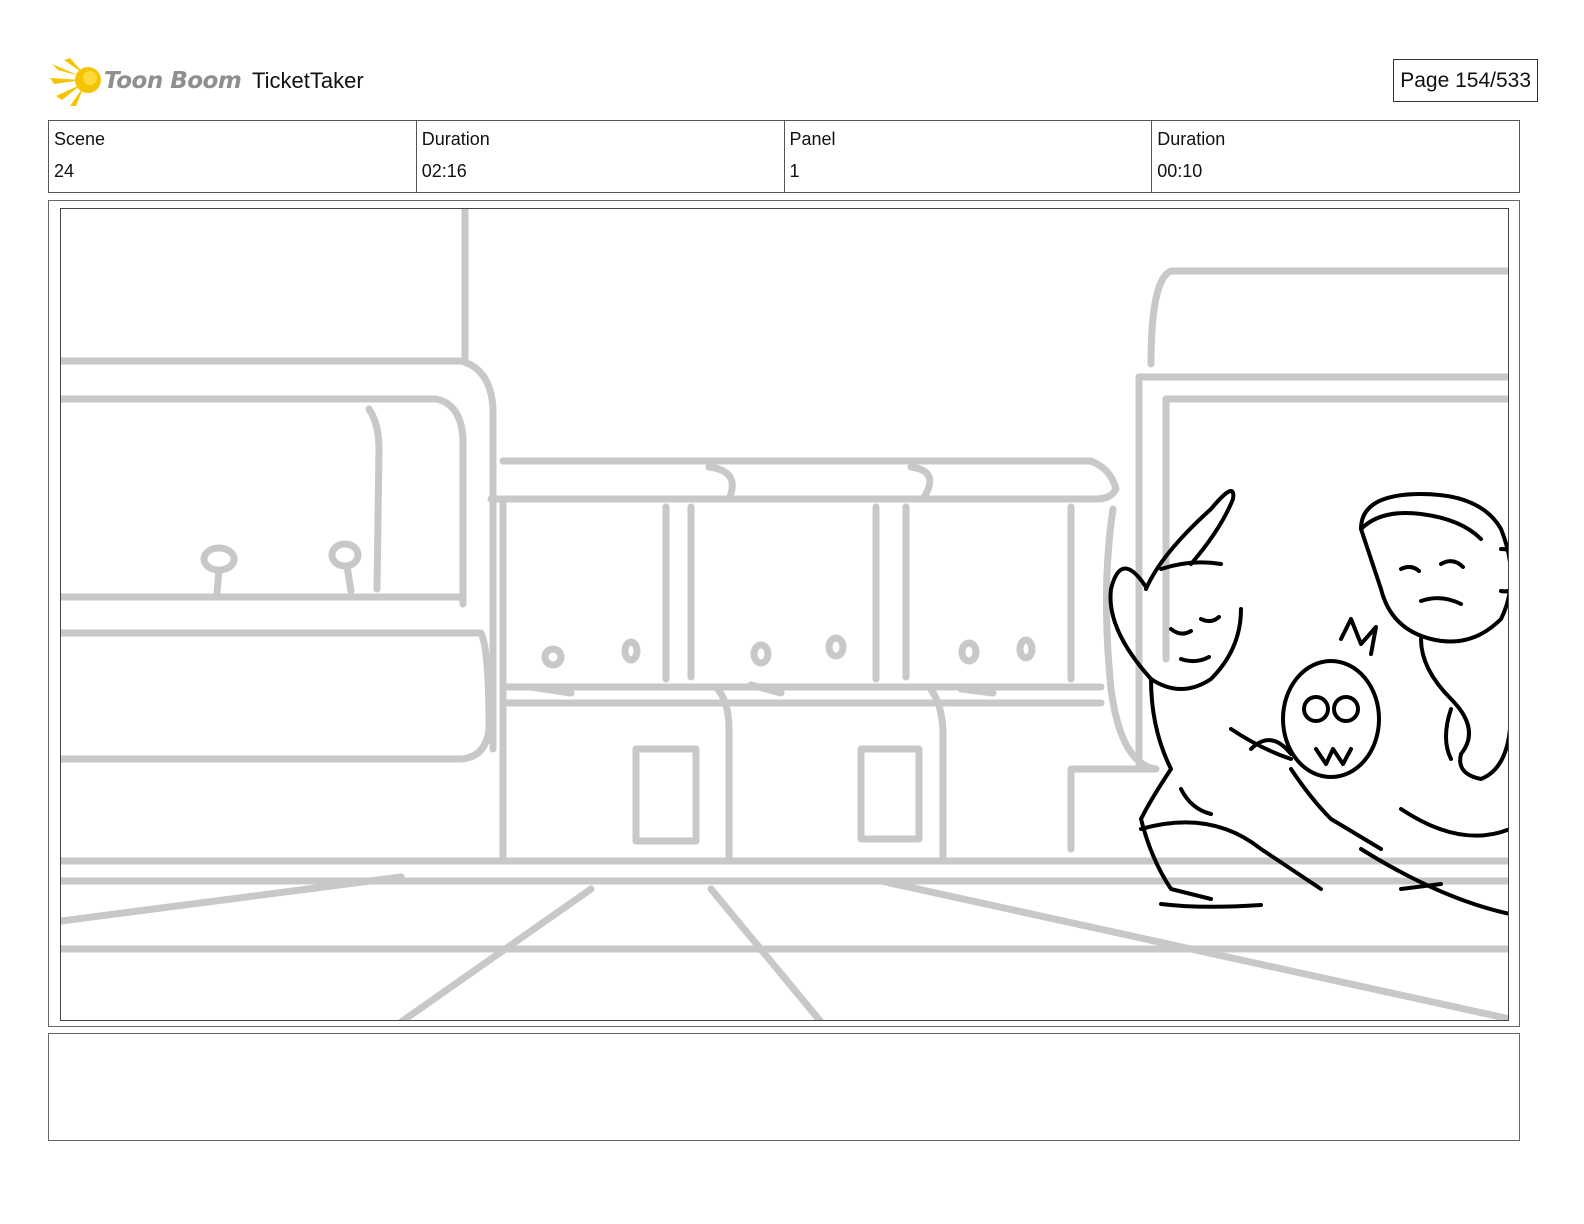 The height and width of the screenshot is (1224, 1584). What do you see at coordinates (793, 81) in the screenshot?
I see `page-header: Toon Boom TicketTaker Page 154/533` at bounding box center [793, 81].